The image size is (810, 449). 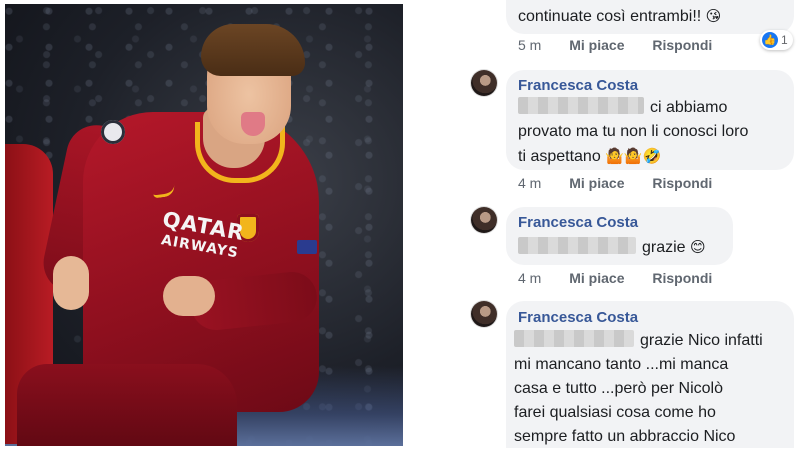 I want to click on comment-actions: 5 m Mi piace Rispondi, so click(x=627, y=45).